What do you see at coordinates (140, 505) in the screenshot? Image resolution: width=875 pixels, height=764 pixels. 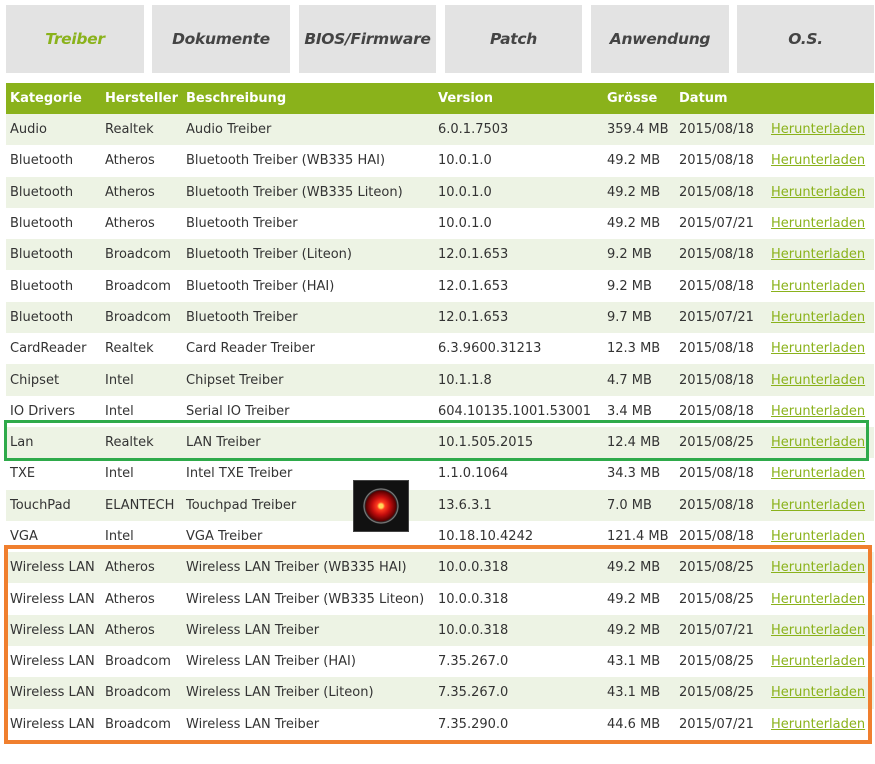 I see `row-vendor: ELANTECH` at bounding box center [140, 505].